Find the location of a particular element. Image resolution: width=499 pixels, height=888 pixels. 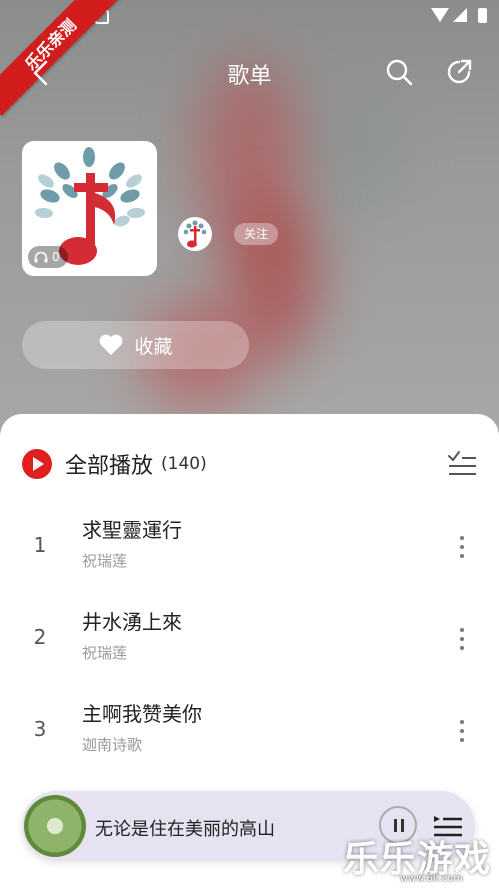

creator-logo-image is located at coordinates (195, 234).